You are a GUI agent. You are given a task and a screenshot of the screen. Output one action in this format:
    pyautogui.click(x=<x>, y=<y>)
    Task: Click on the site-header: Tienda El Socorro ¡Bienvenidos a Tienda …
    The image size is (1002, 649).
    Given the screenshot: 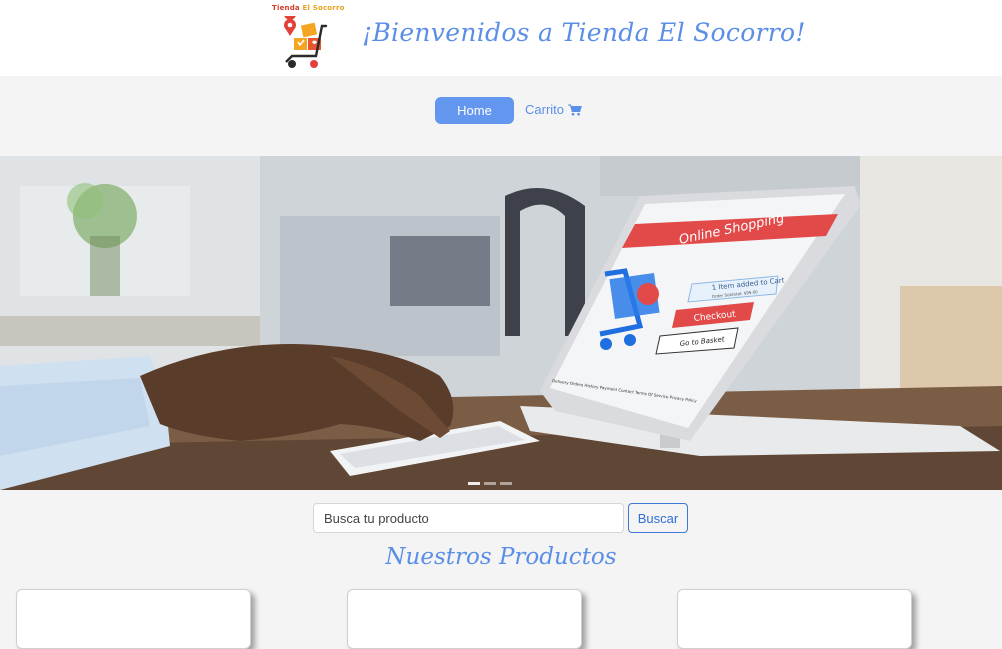 What is the action you would take?
    pyautogui.click(x=501, y=38)
    